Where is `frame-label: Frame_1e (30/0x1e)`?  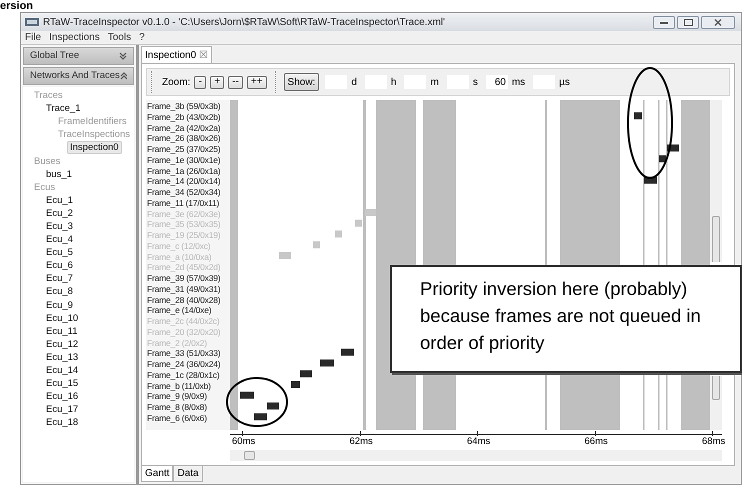 frame-label: Frame_1e (30/0x1e) is located at coordinates (184, 160).